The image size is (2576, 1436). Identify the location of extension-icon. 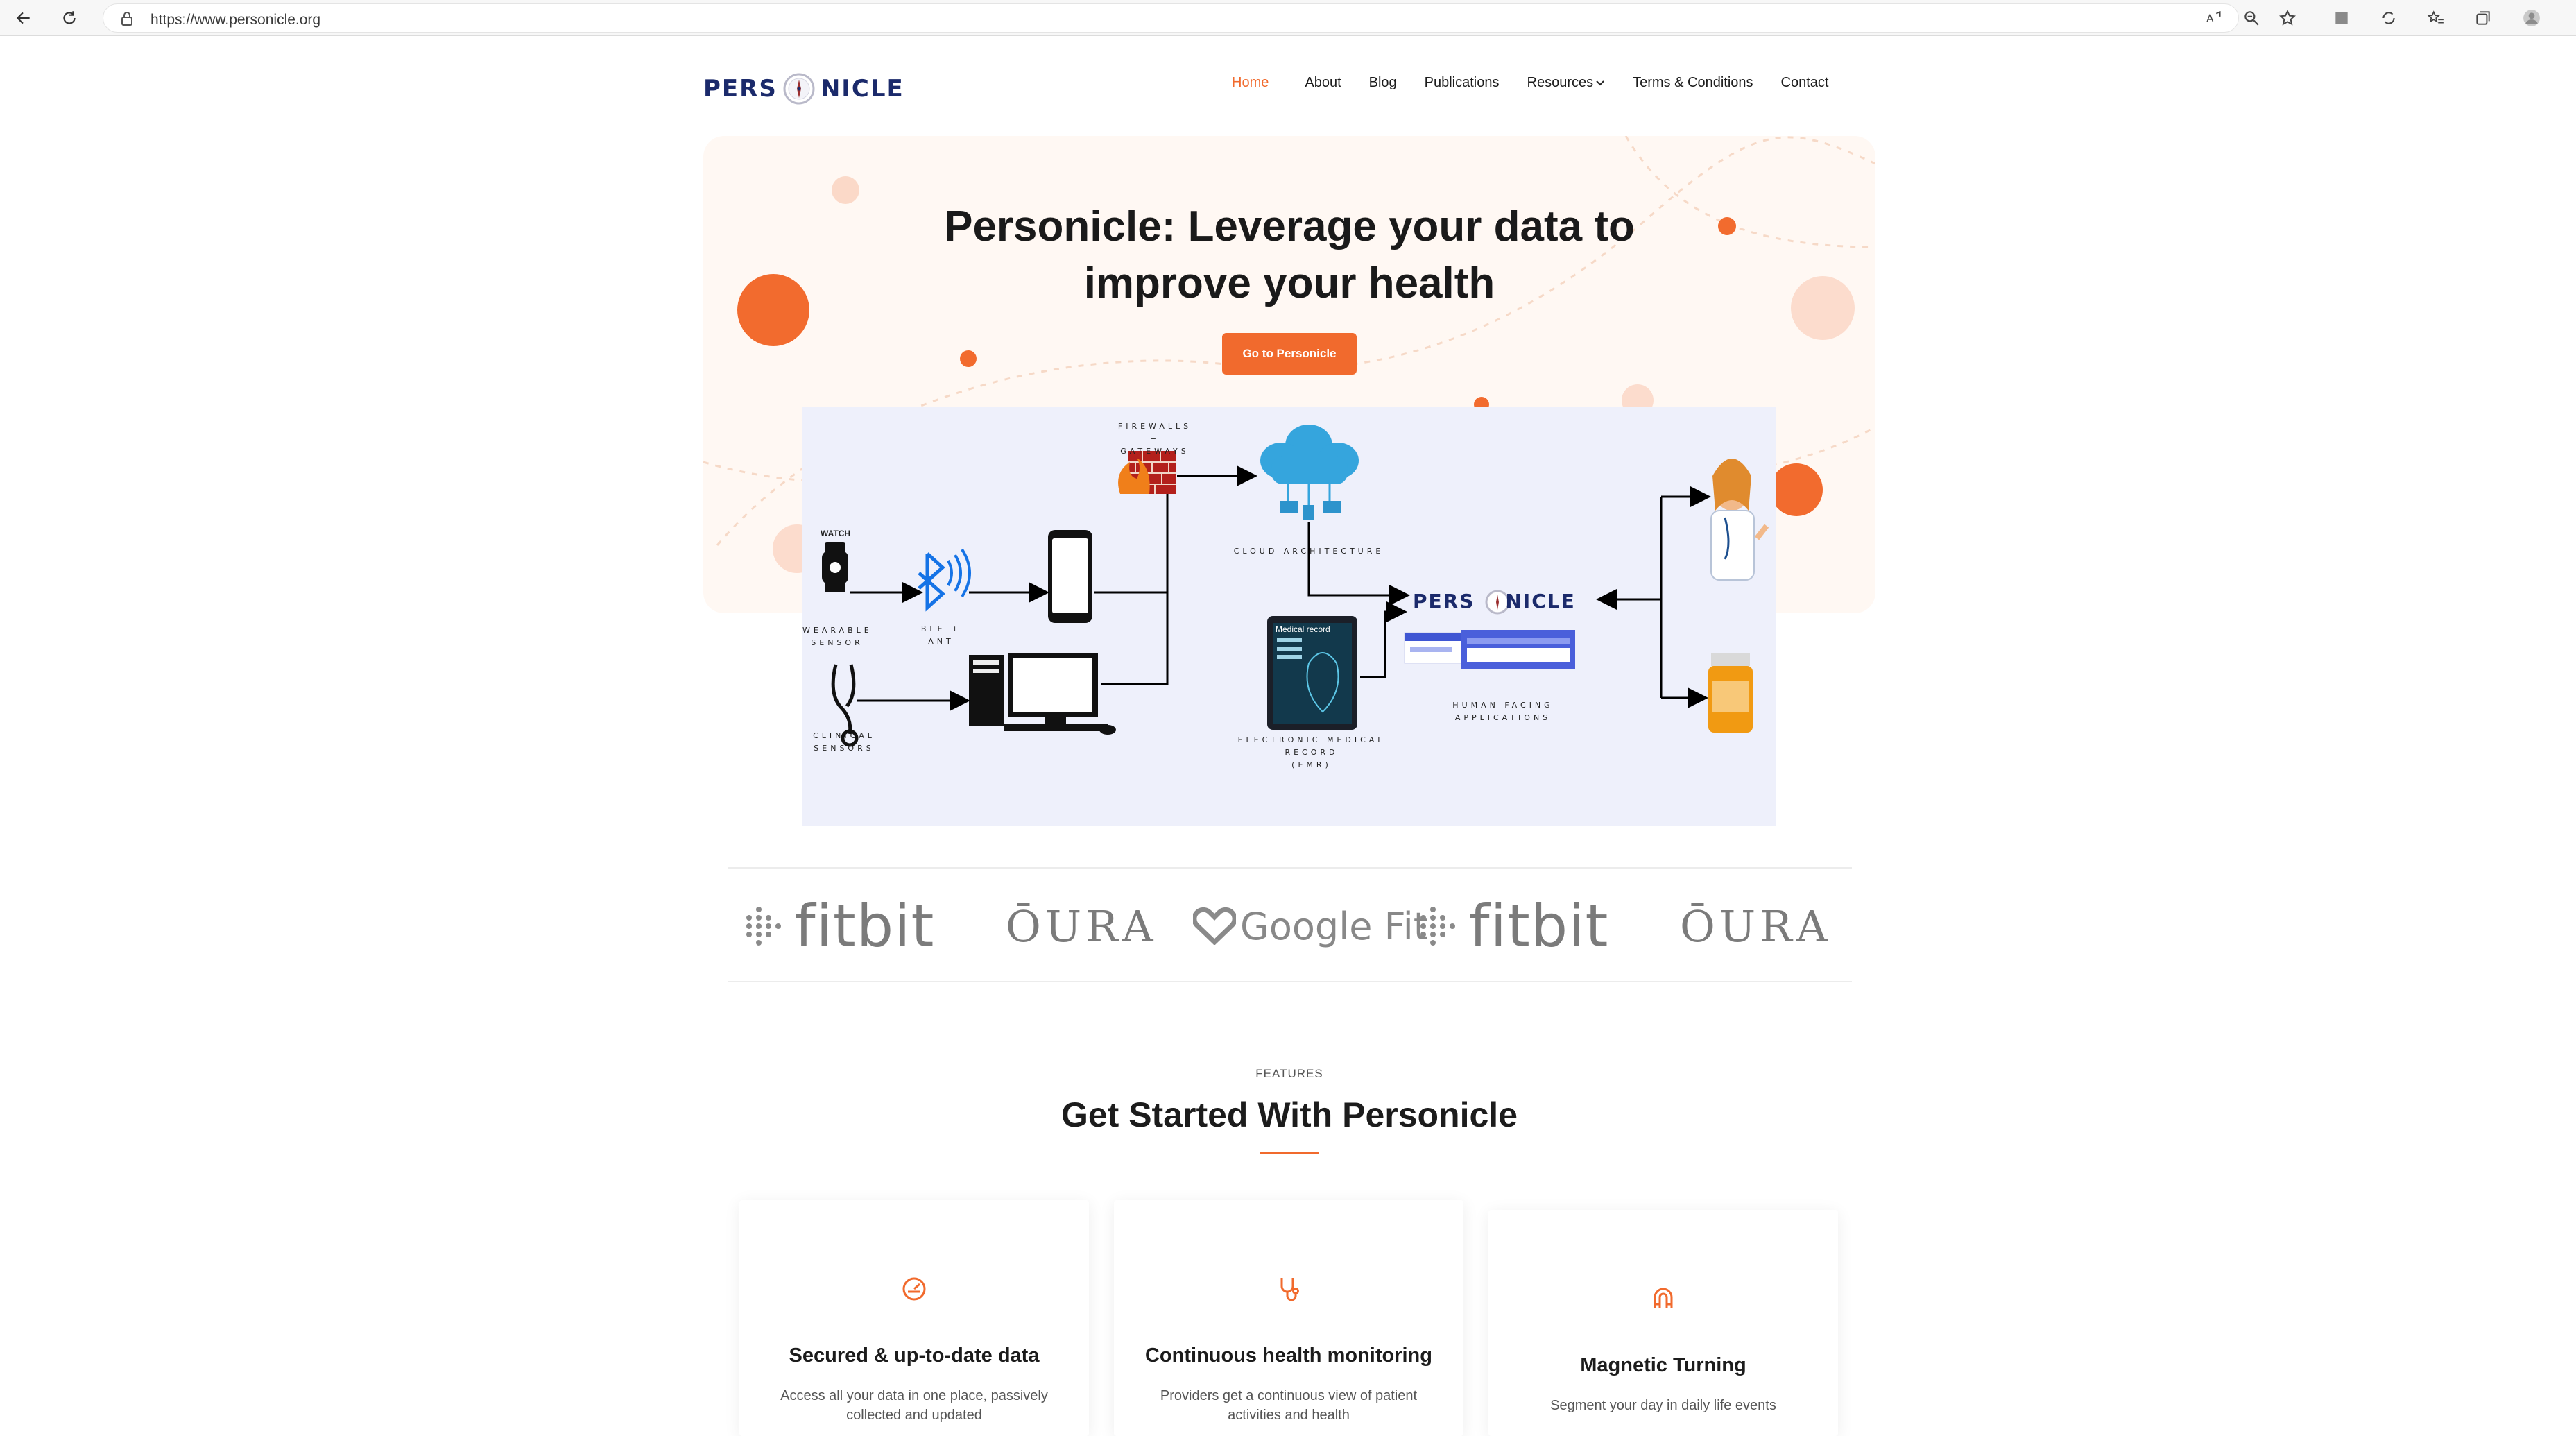
(2341, 18).